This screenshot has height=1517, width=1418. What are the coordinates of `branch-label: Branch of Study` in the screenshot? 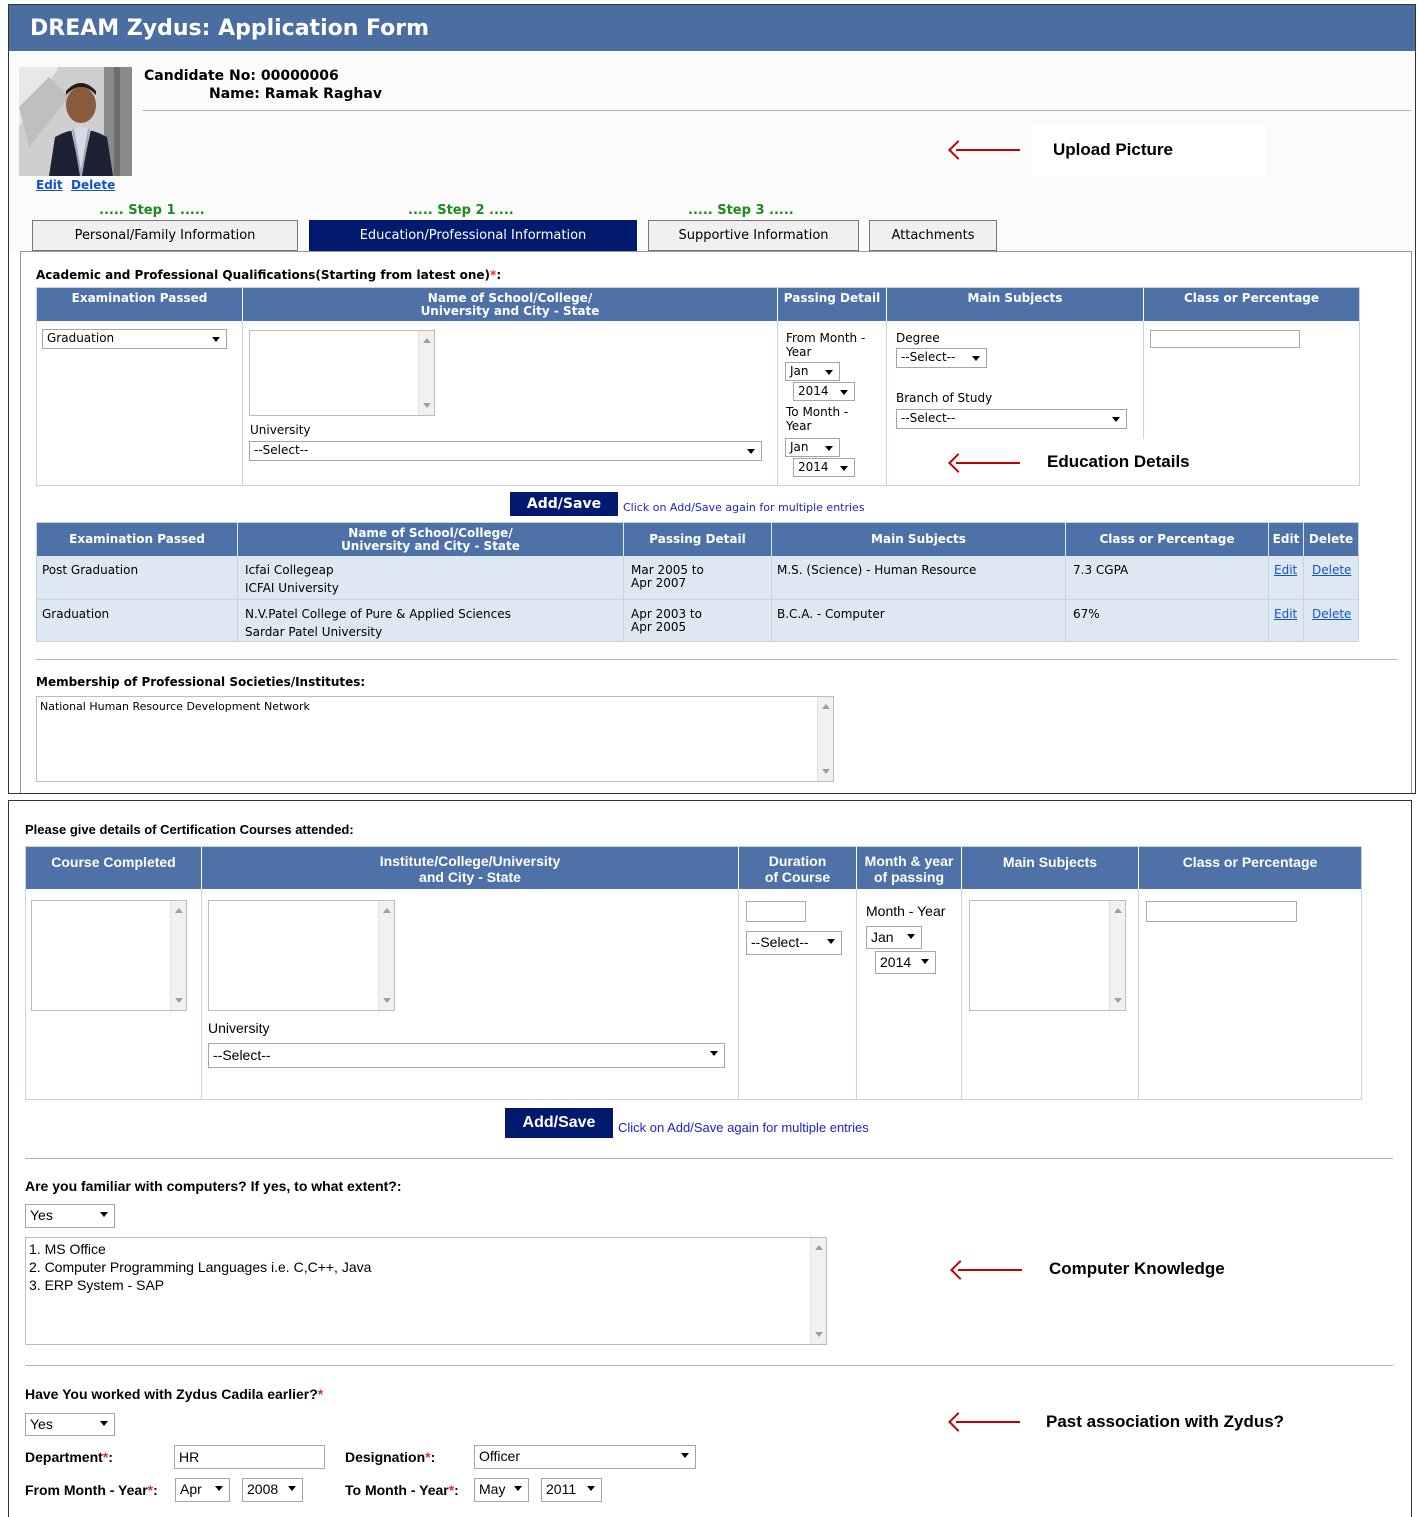 It's located at (944, 398).